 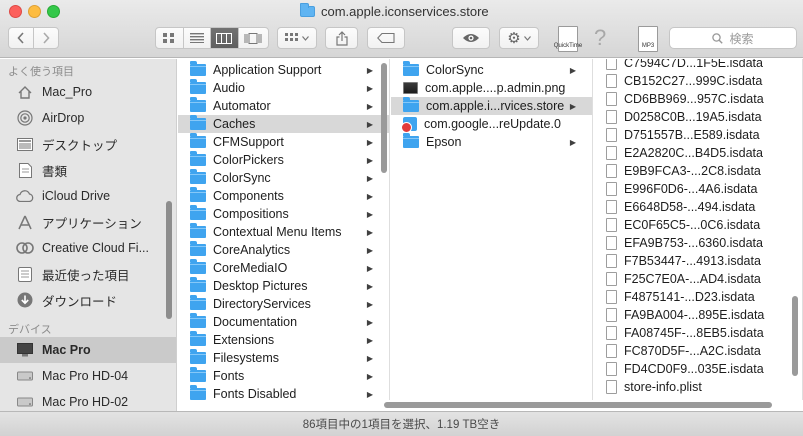 I want to click on sidebar-item-mac-pro: Mac Pro, so click(x=88, y=350).